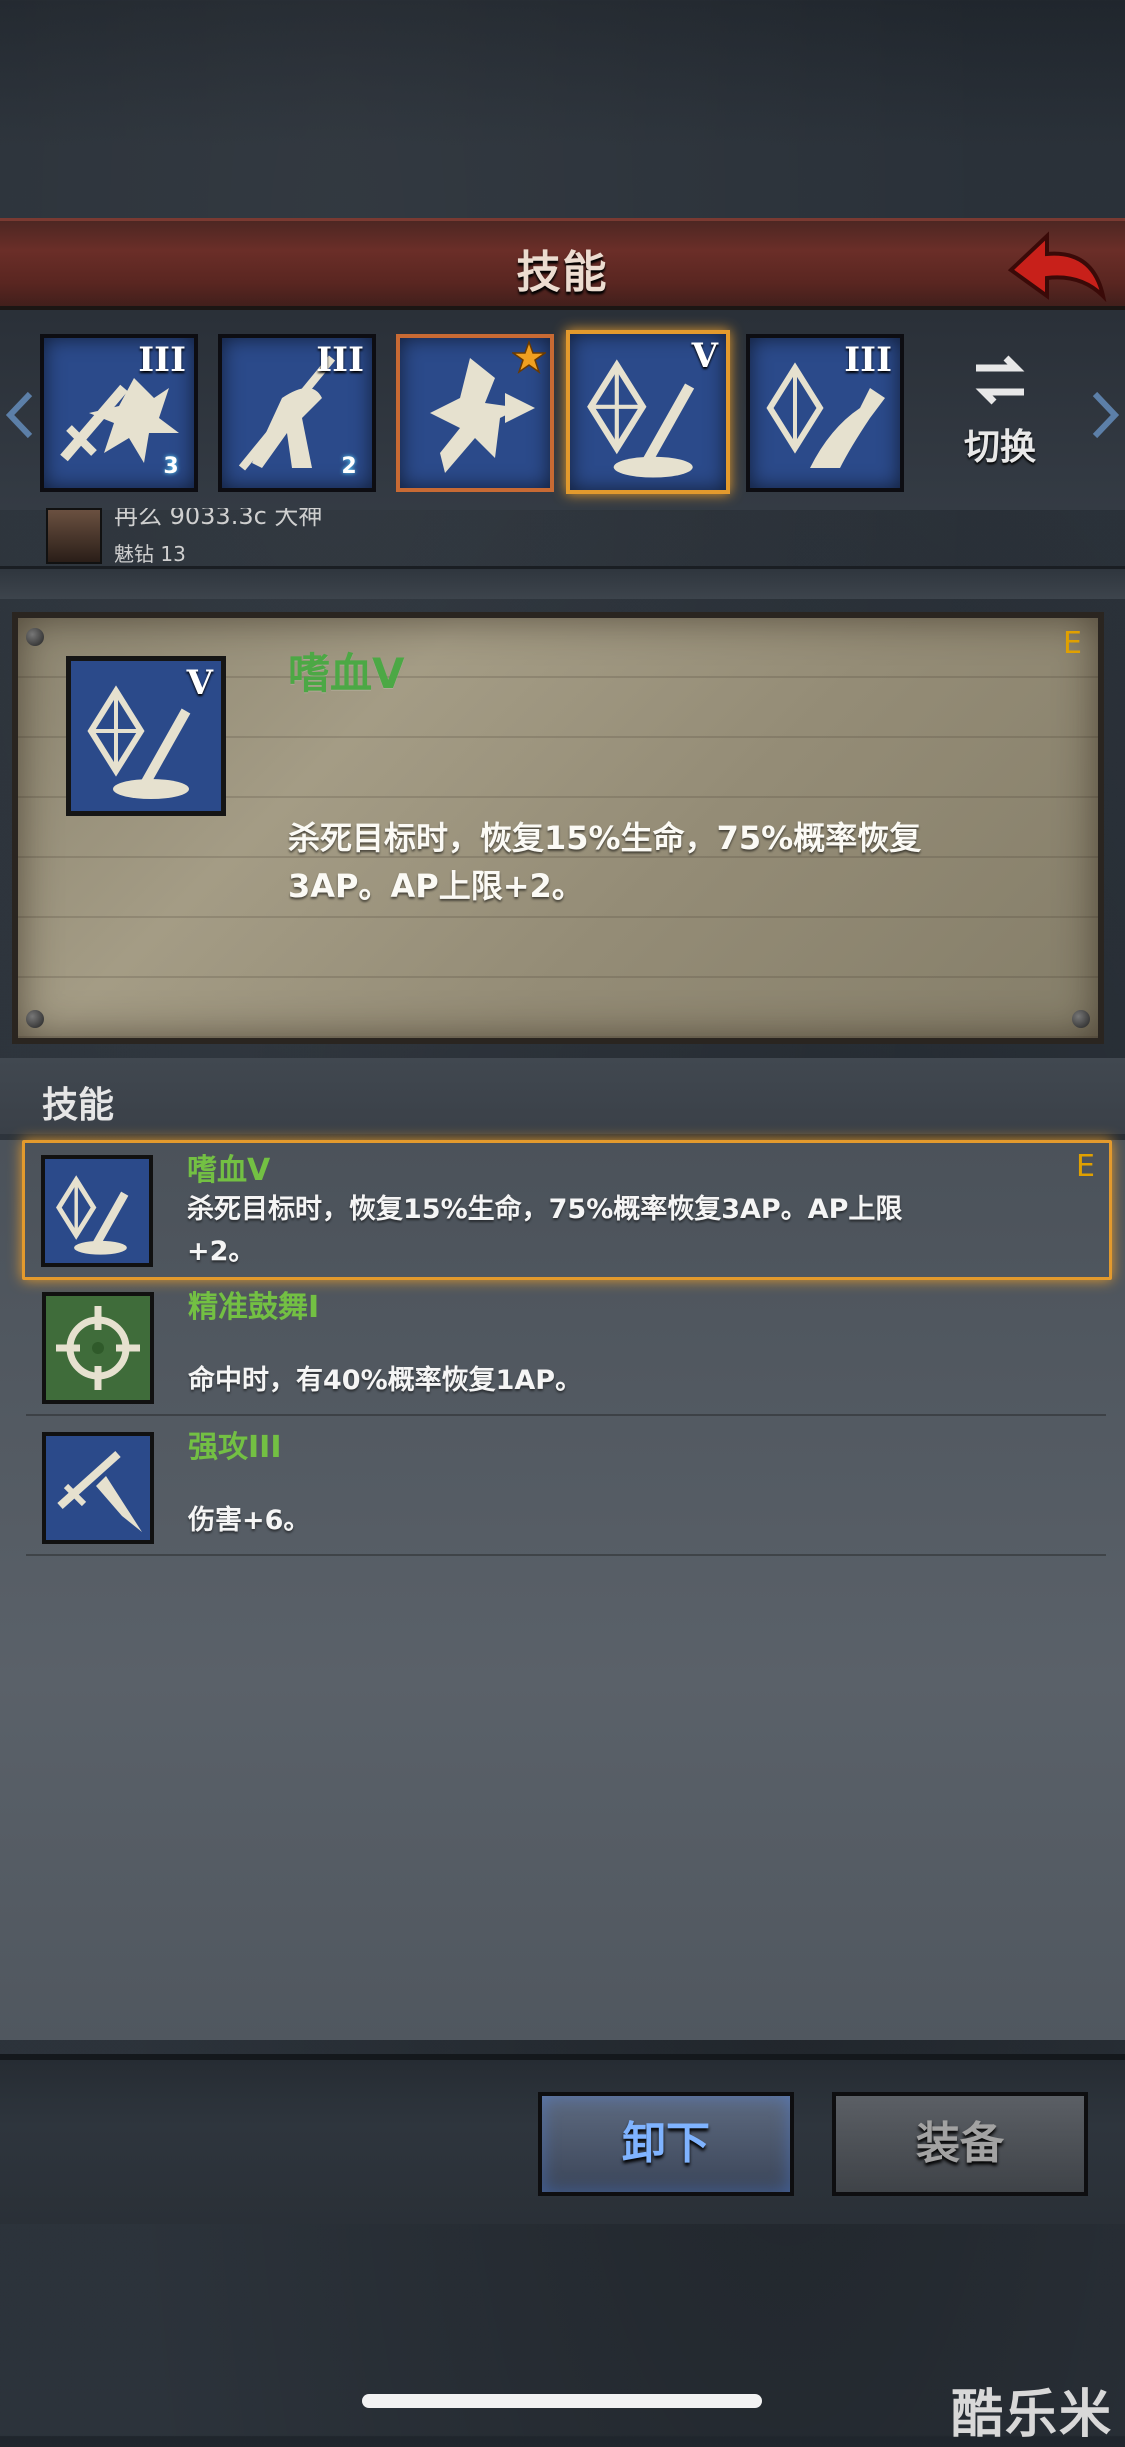 The width and height of the screenshot is (1125, 2447). Describe the element at coordinates (297, 413) in the screenshot. I see `skill-slot-2: III 2` at that location.